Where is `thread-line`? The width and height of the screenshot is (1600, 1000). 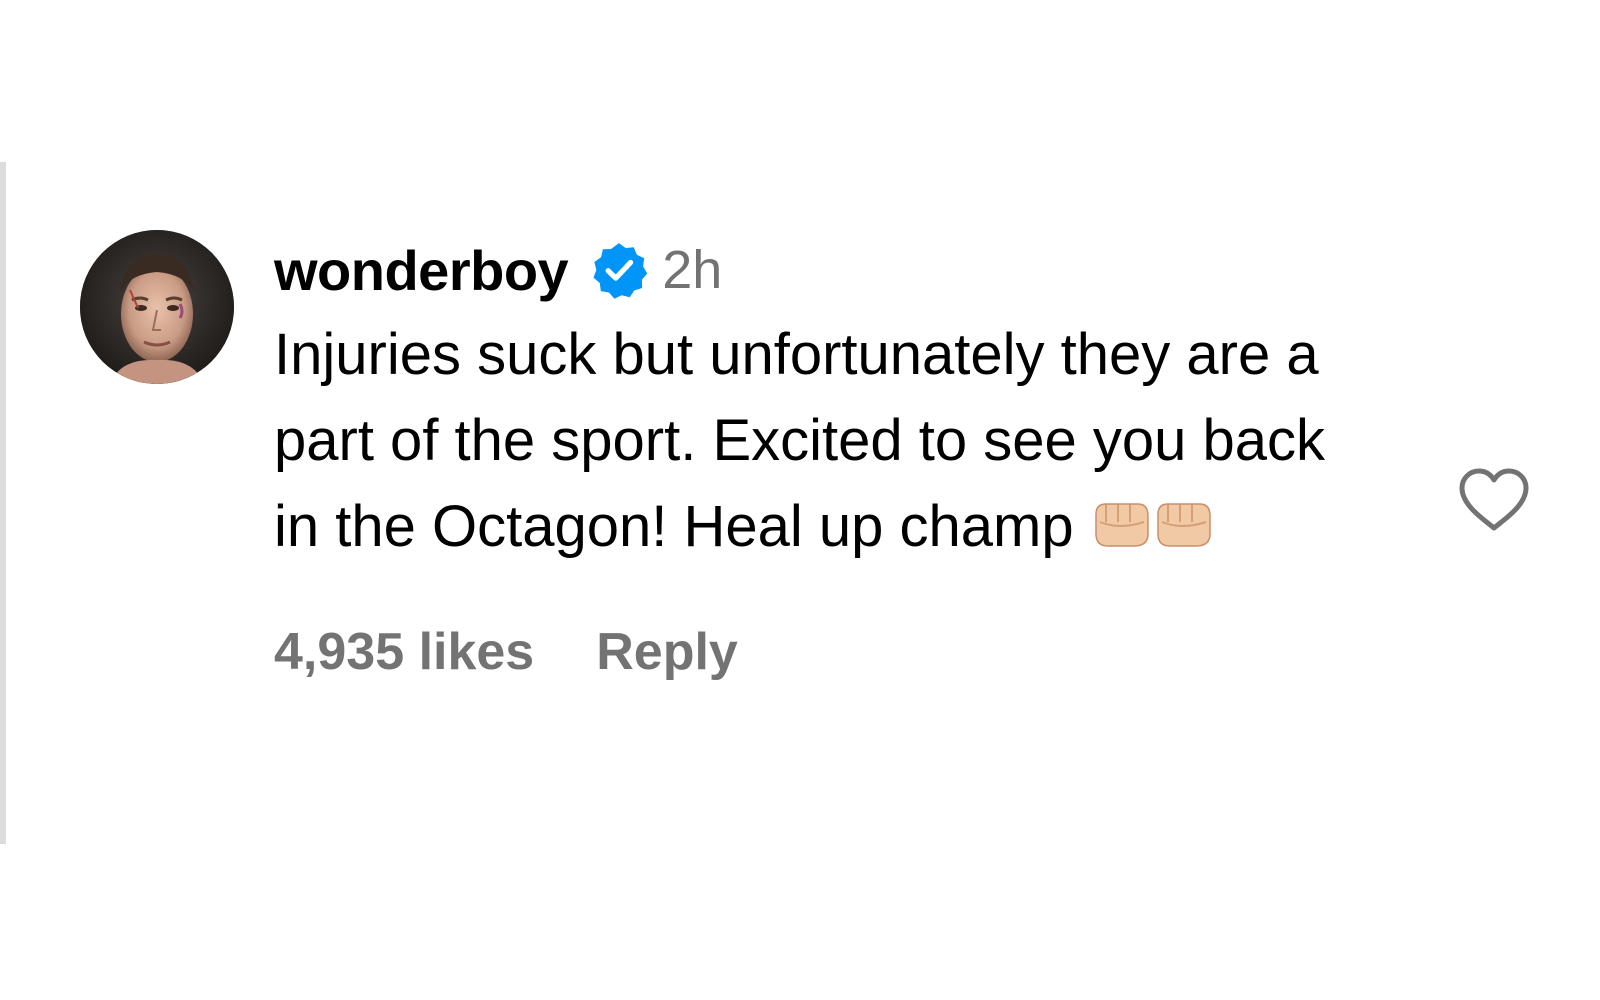
thread-line is located at coordinates (3, 503).